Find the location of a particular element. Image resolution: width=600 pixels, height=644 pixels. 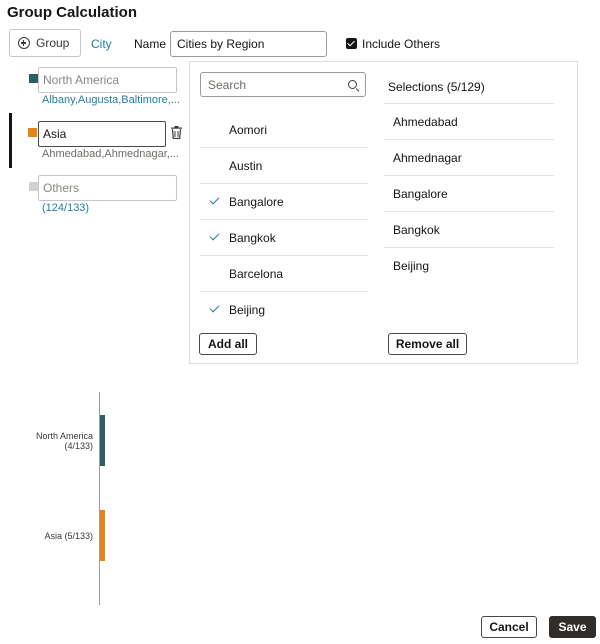

group-name-input-north-america: North America is located at coordinates (107, 80).